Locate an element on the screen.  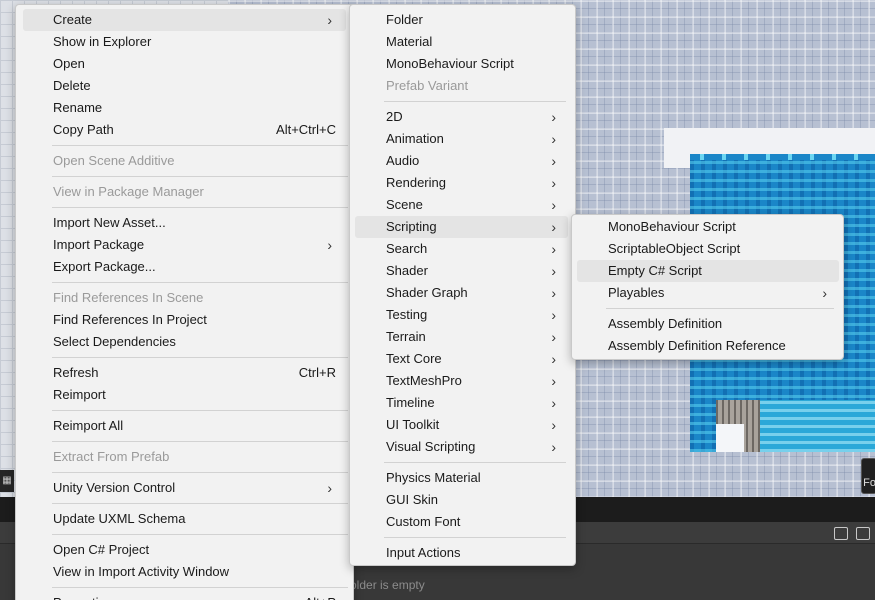
menu-item-label: Refresh is located at coordinates (76, 372).